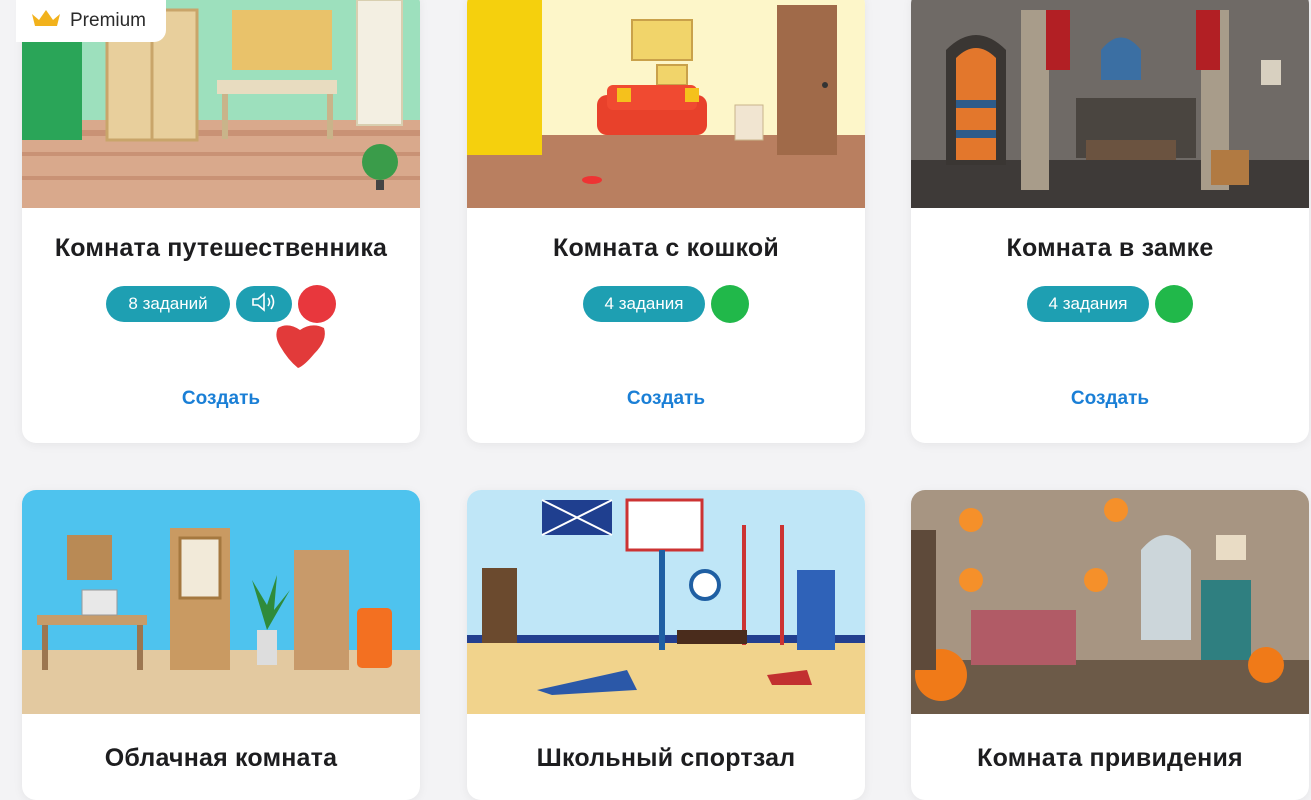 Image resolution: width=1311 pixels, height=800 pixels. Describe the element at coordinates (666, 248) in the screenshot. I see `room-title: Комната с кошкой` at that location.